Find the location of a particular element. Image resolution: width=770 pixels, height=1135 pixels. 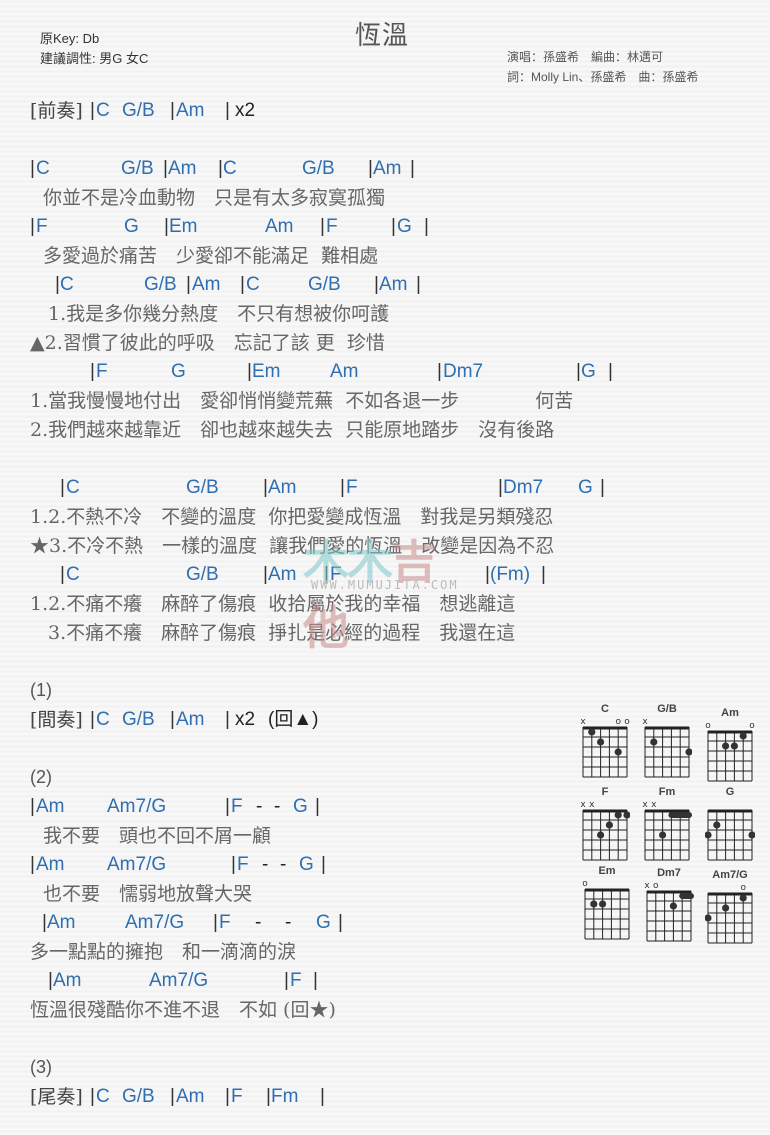

chord-symbol: (Fm) is located at coordinates (510, 574).